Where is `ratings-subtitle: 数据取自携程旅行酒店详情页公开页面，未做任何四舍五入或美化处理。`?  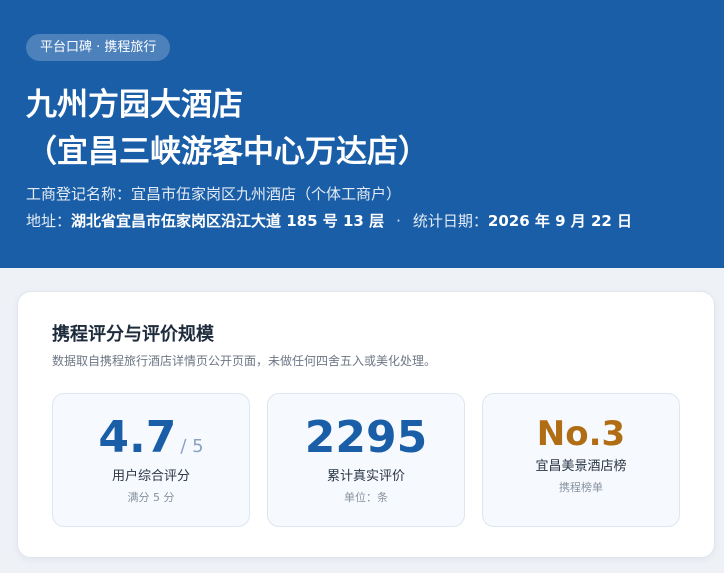
ratings-subtitle: 数据取自携程旅行酒店详情页公开页面，未做任何四舍五入或美化处理。 is located at coordinates (244, 361).